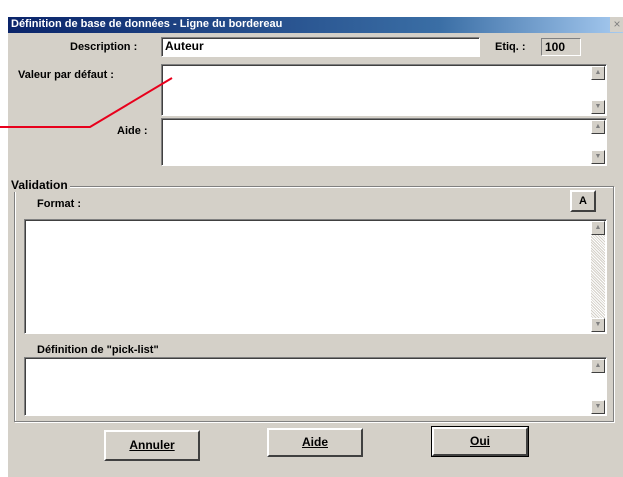 The image size is (623, 477). I want to click on help-label: Aide :, so click(132, 131).